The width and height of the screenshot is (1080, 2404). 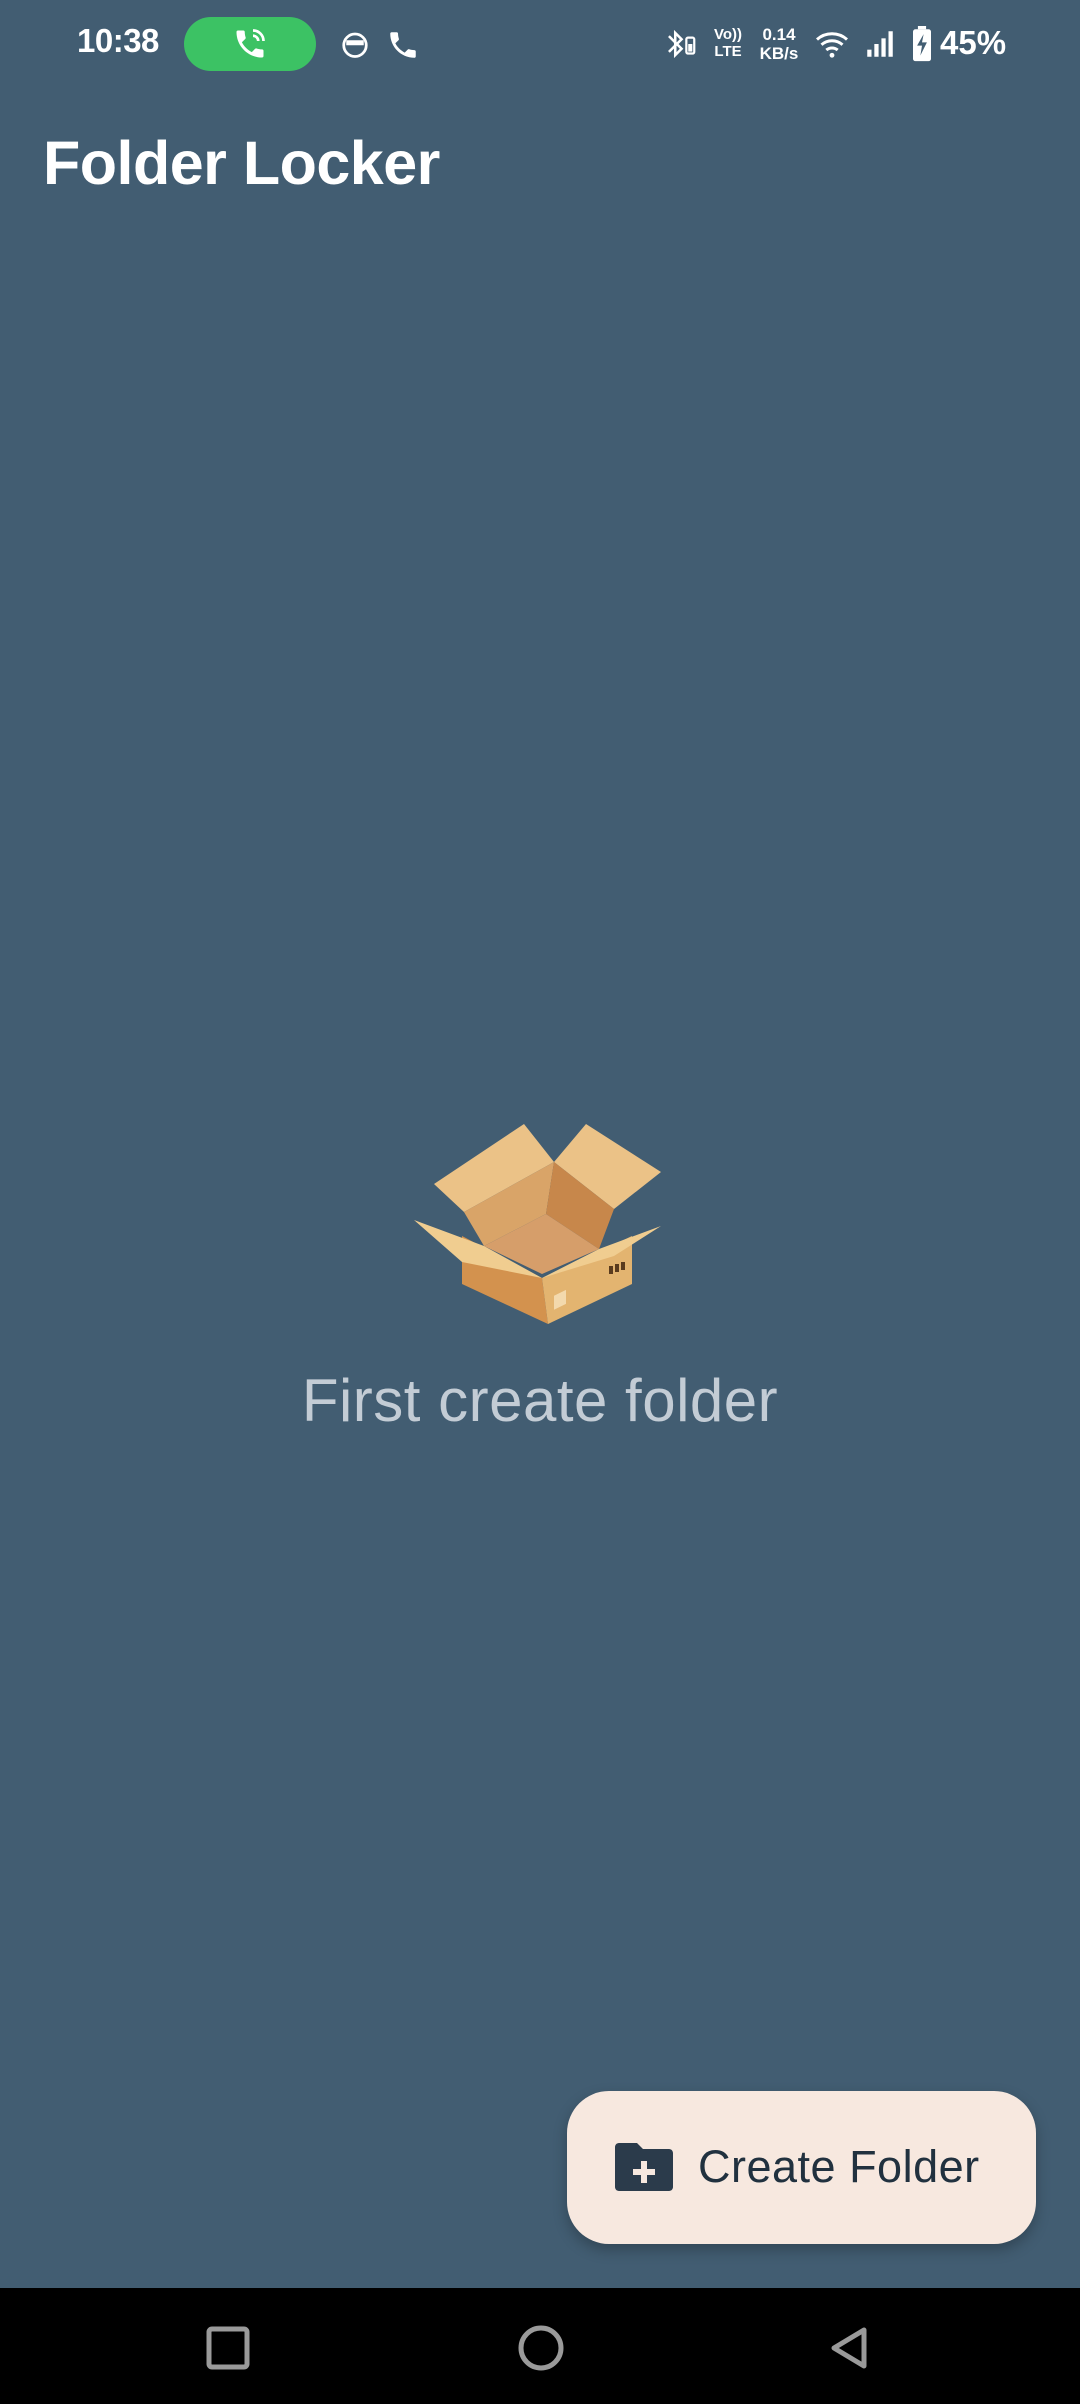 I want to click on create-folder-label: Create Folder, so click(x=839, y=2166).